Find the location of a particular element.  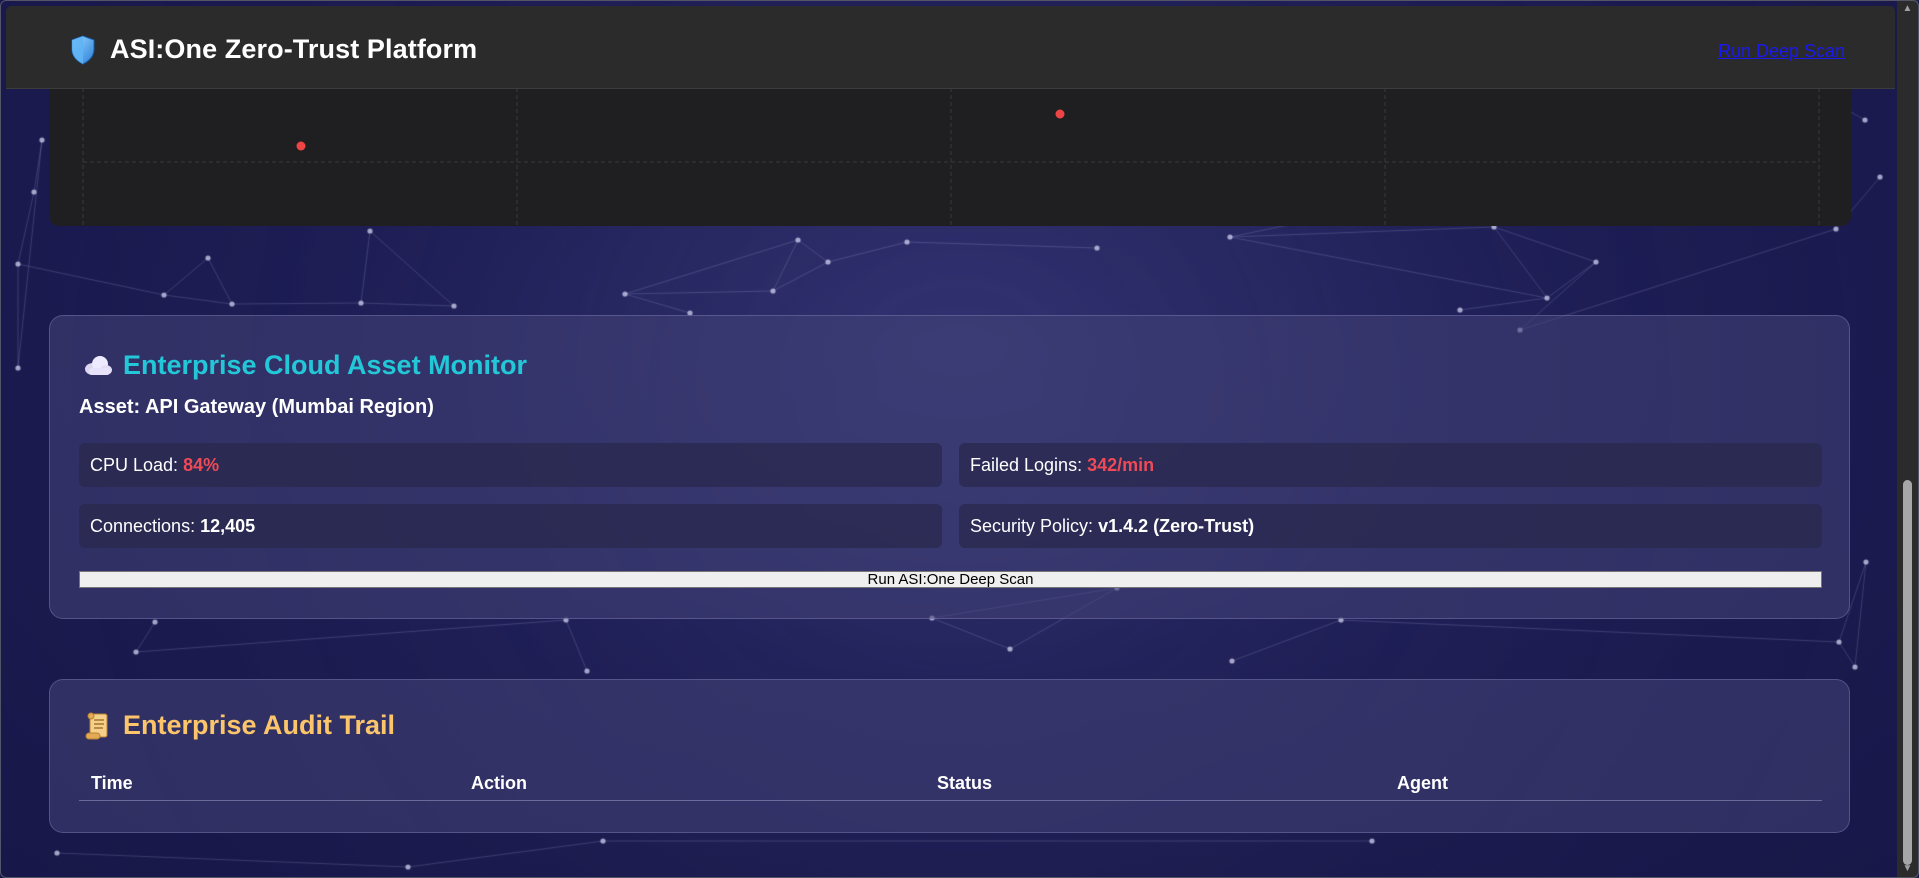

security-policy-stat: Security Policy: v1.4.2 (Zero-Trust) is located at coordinates (1390, 526).